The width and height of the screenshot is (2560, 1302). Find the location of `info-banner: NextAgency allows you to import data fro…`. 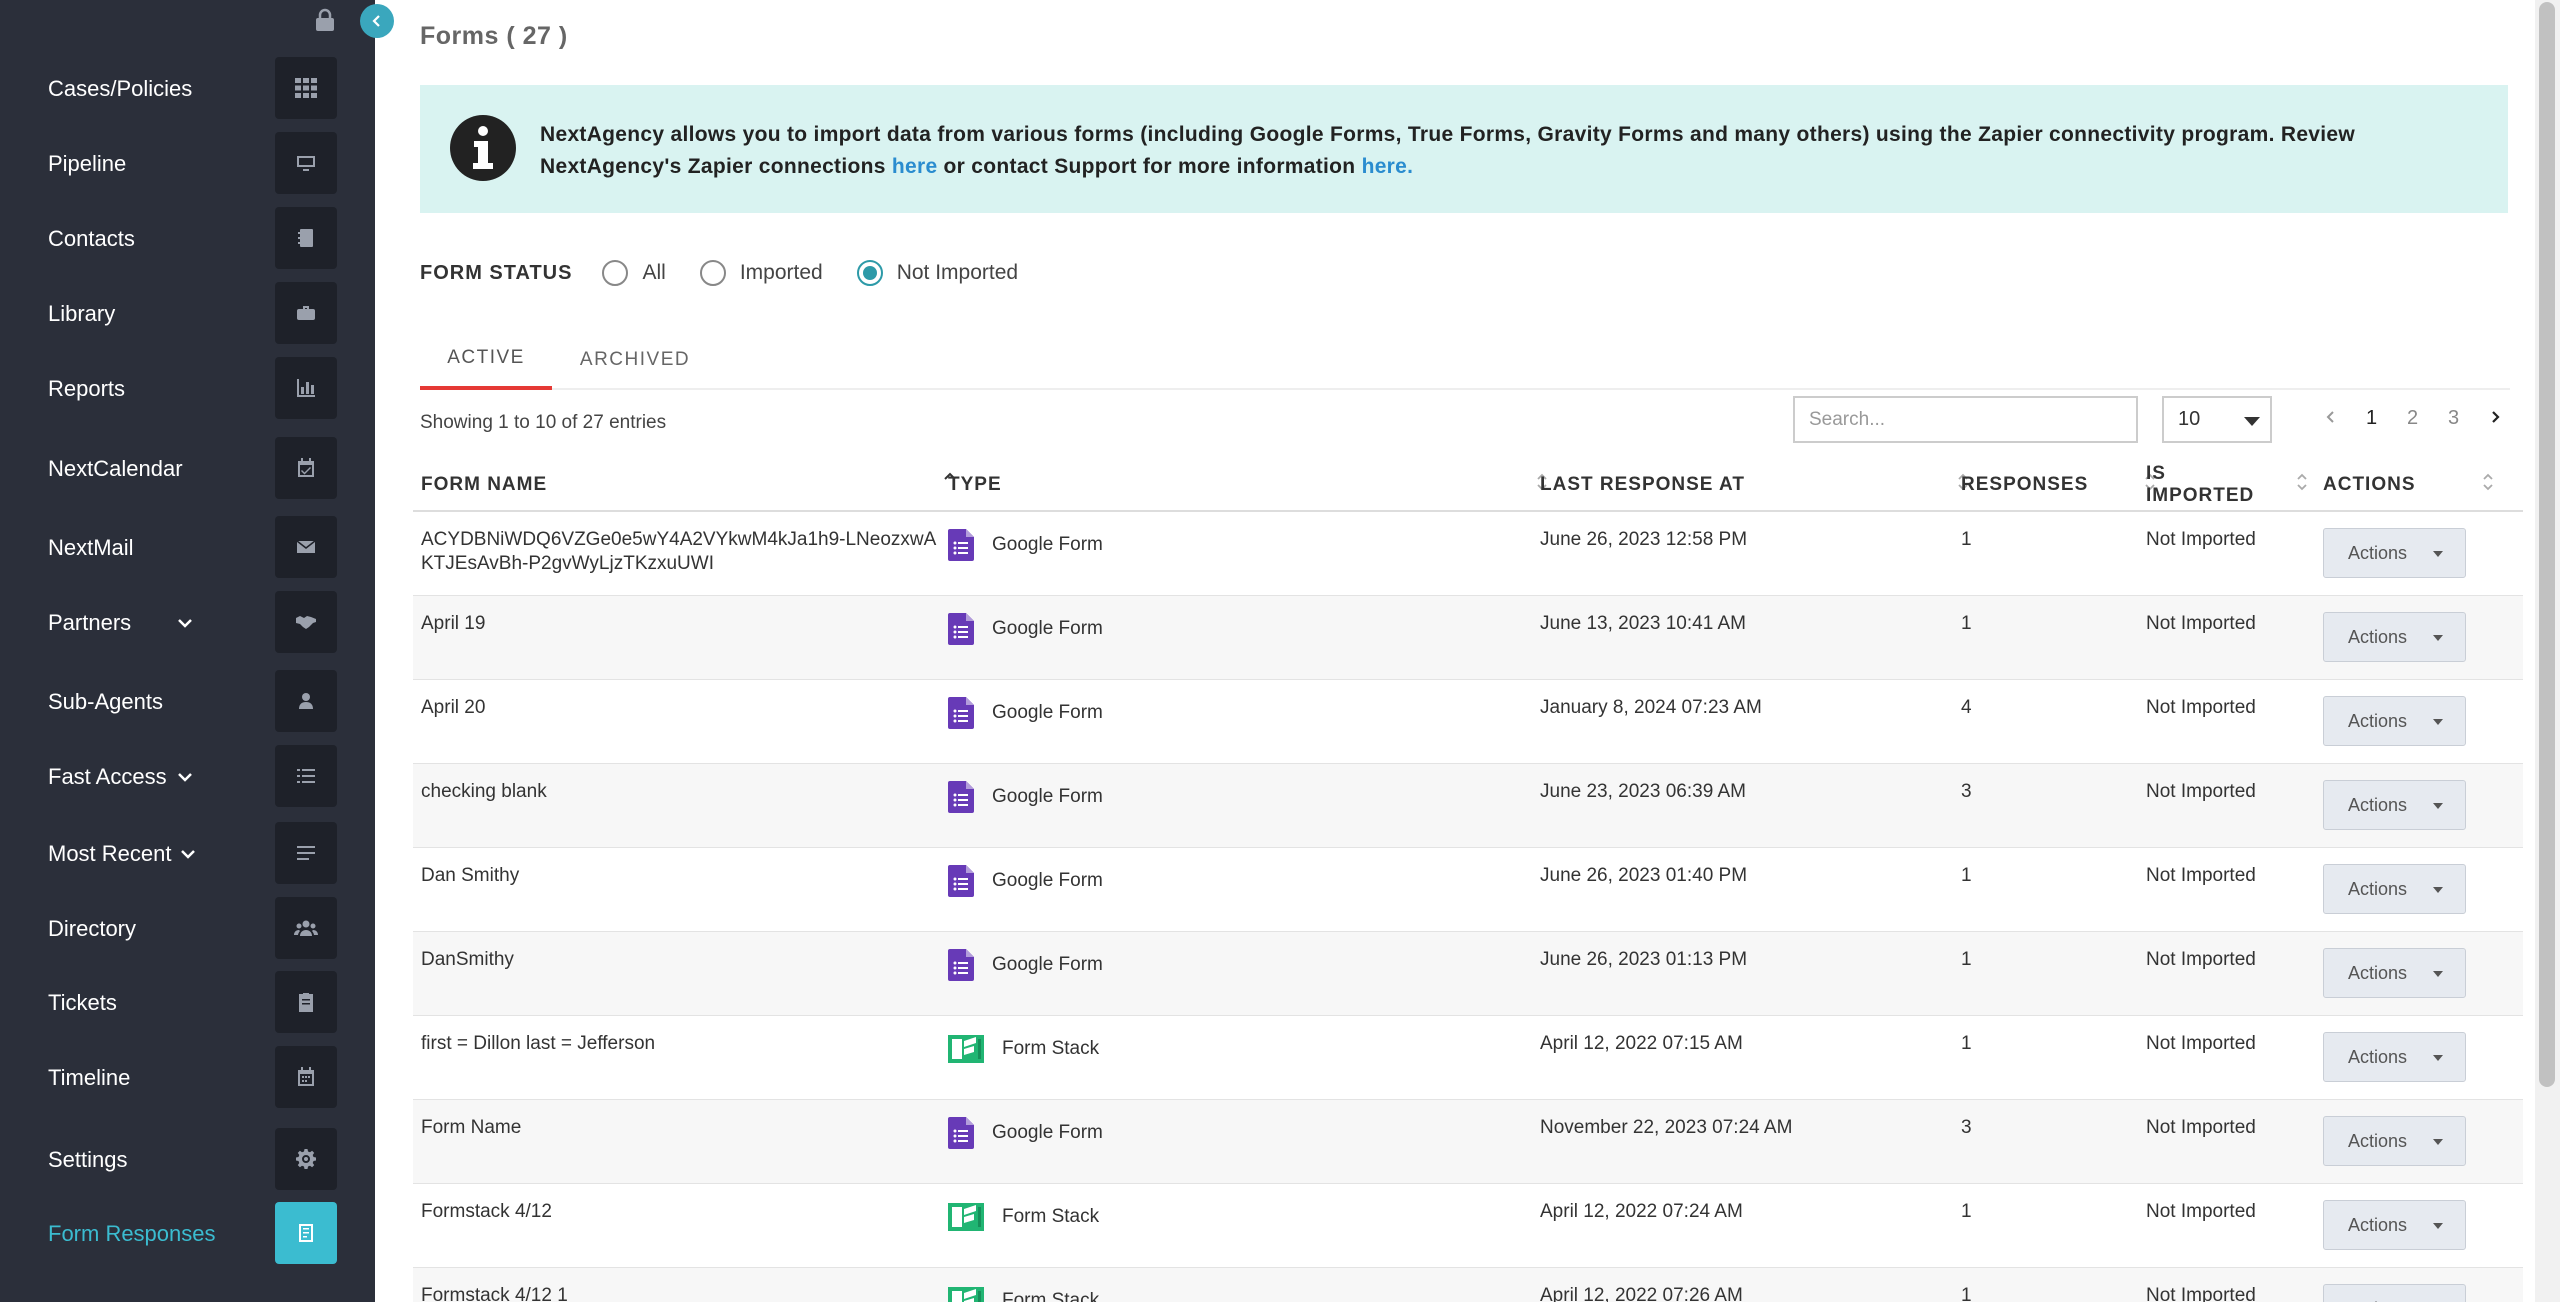

info-banner: NextAgency allows you to import data fro… is located at coordinates (1464, 149).